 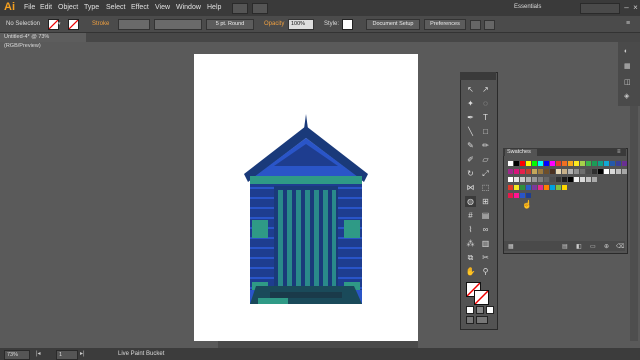 I want to click on appearance-icon: ◫, so click(x=629, y=82).